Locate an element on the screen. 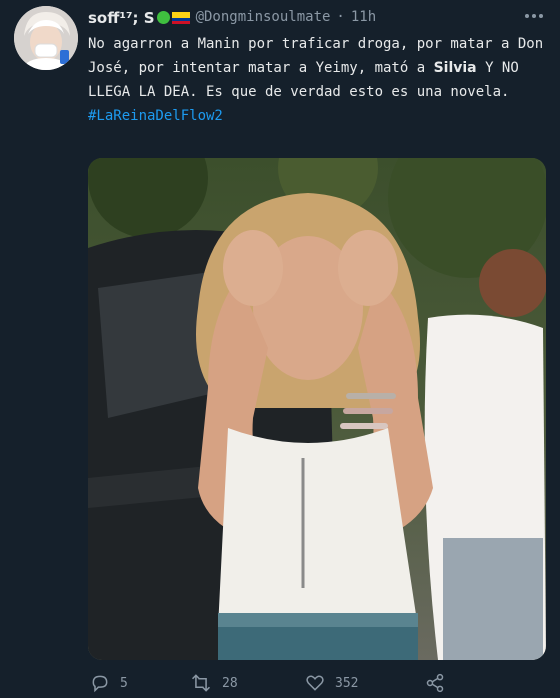 The image size is (560, 698). hashtag-link: #LaReinaDelFlow2 is located at coordinates (155, 116).